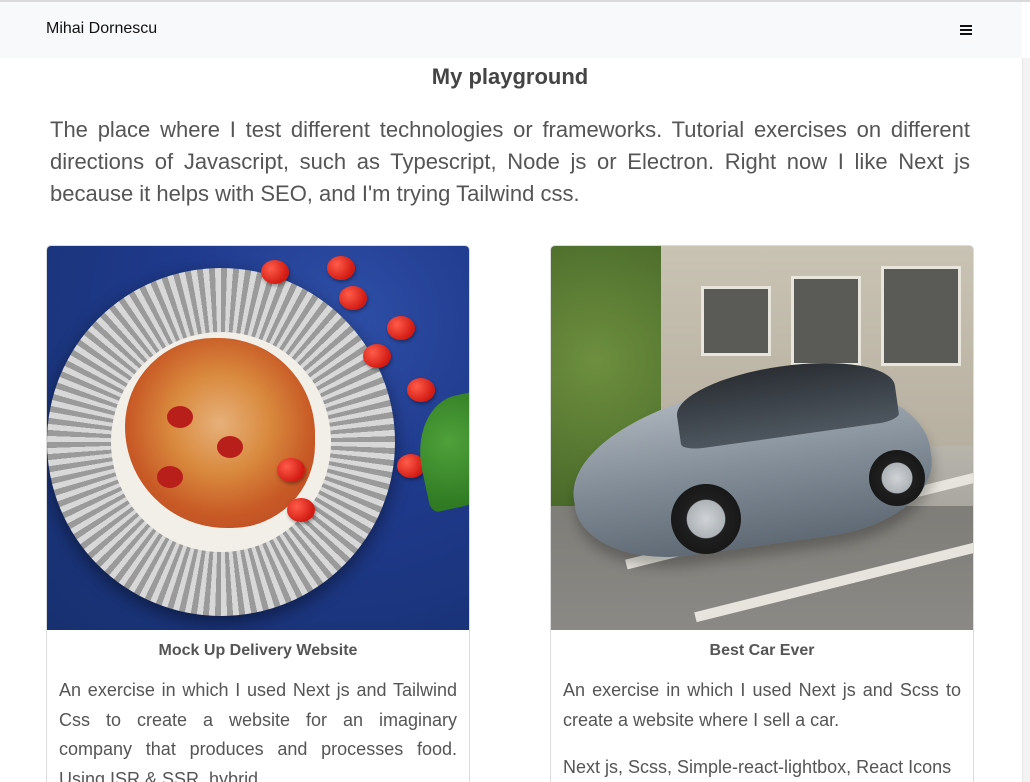  What do you see at coordinates (101, 29) in the screenshot?
I see `brand-link: Mihai Dornescu` at bounding box center [101, 29].